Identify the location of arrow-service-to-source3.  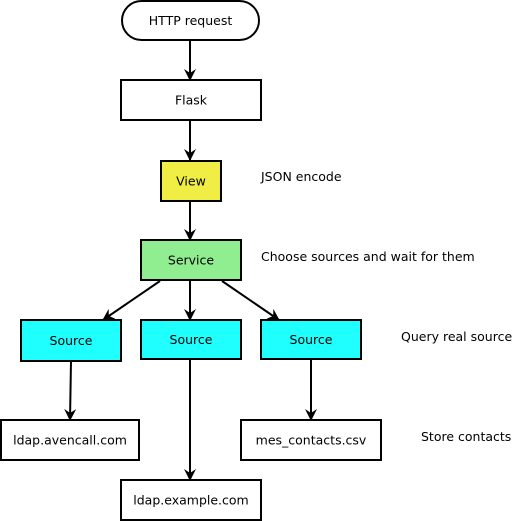
(250, 300).